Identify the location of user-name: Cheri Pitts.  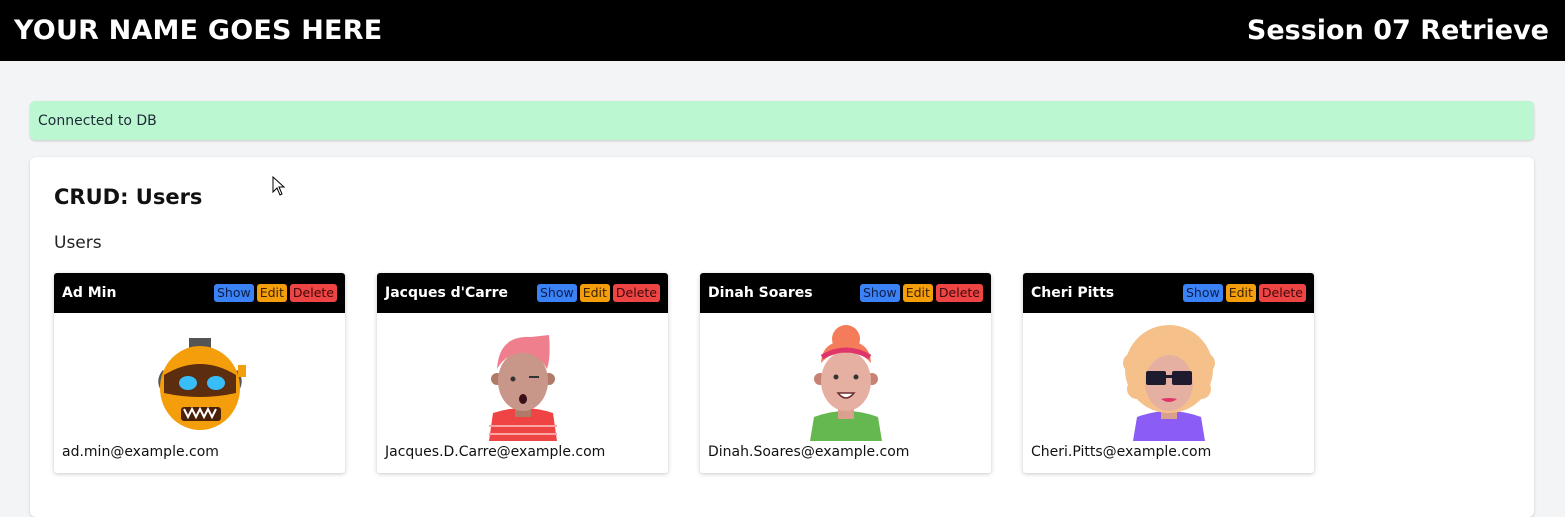
(1073, 293).